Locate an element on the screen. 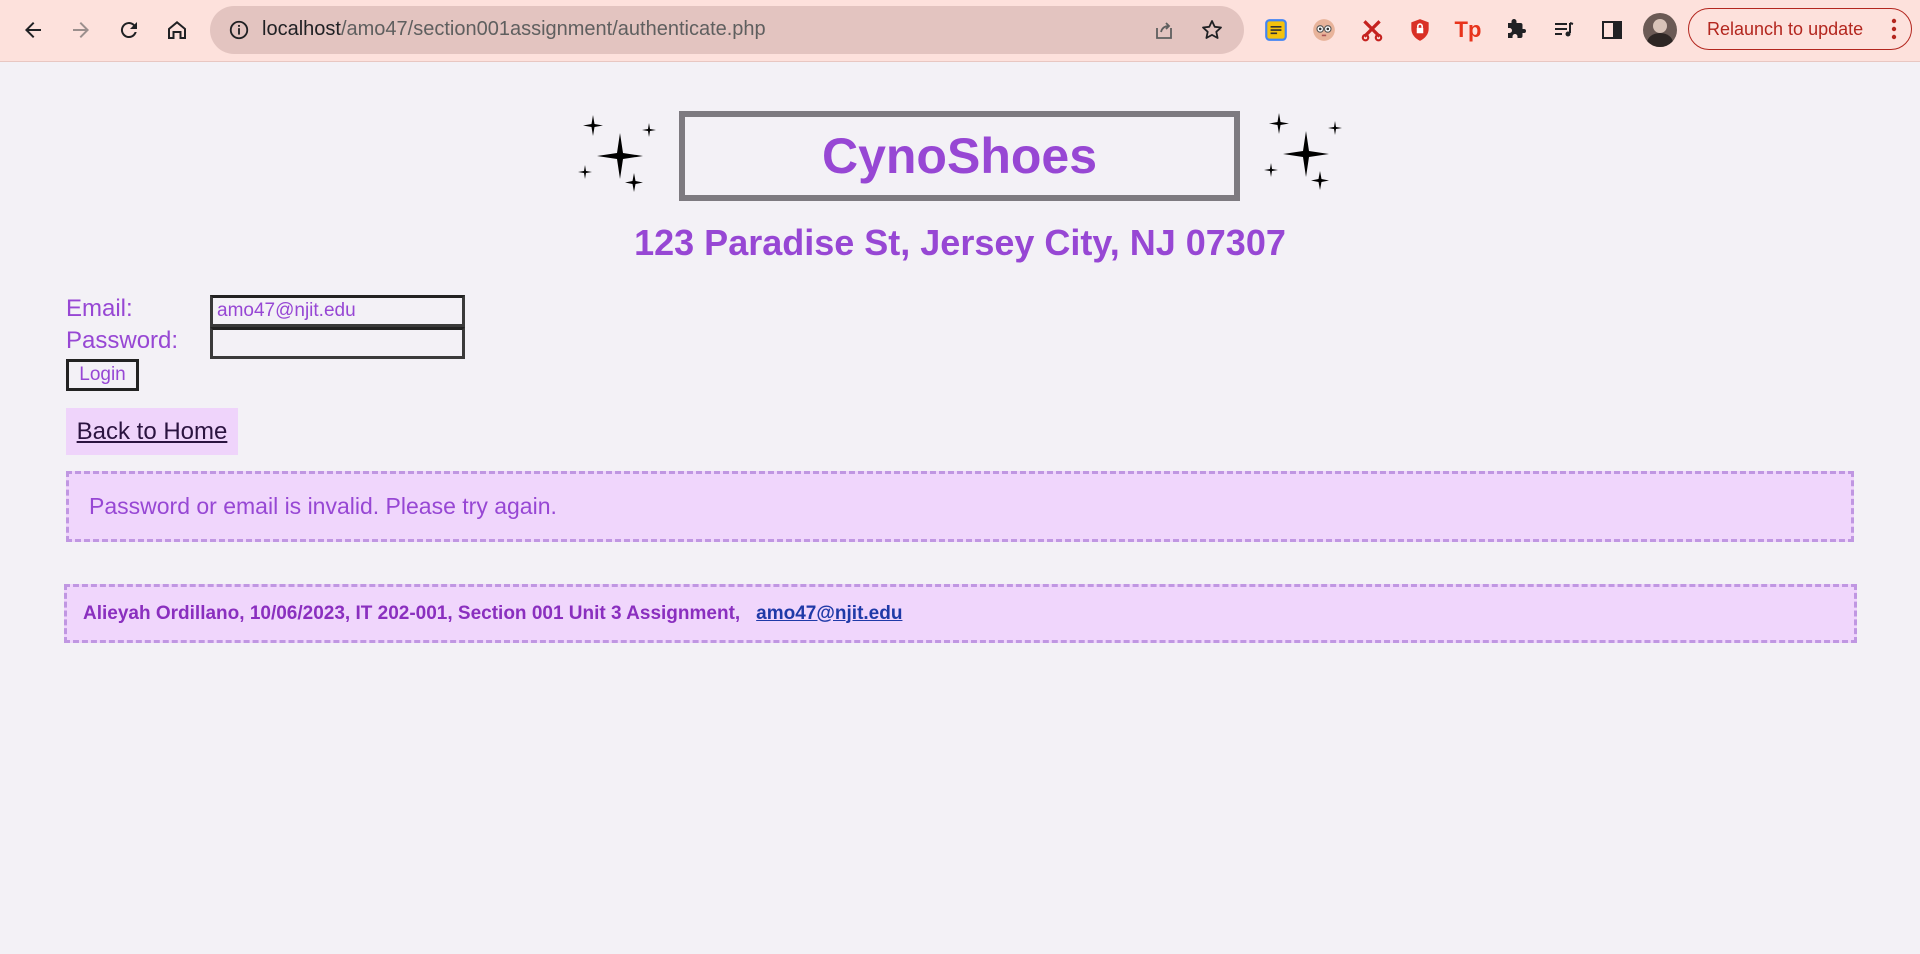 This screenshot has width=1920, height=954. brand-title-box: CynoShoes is located at coordinates (959, 156).